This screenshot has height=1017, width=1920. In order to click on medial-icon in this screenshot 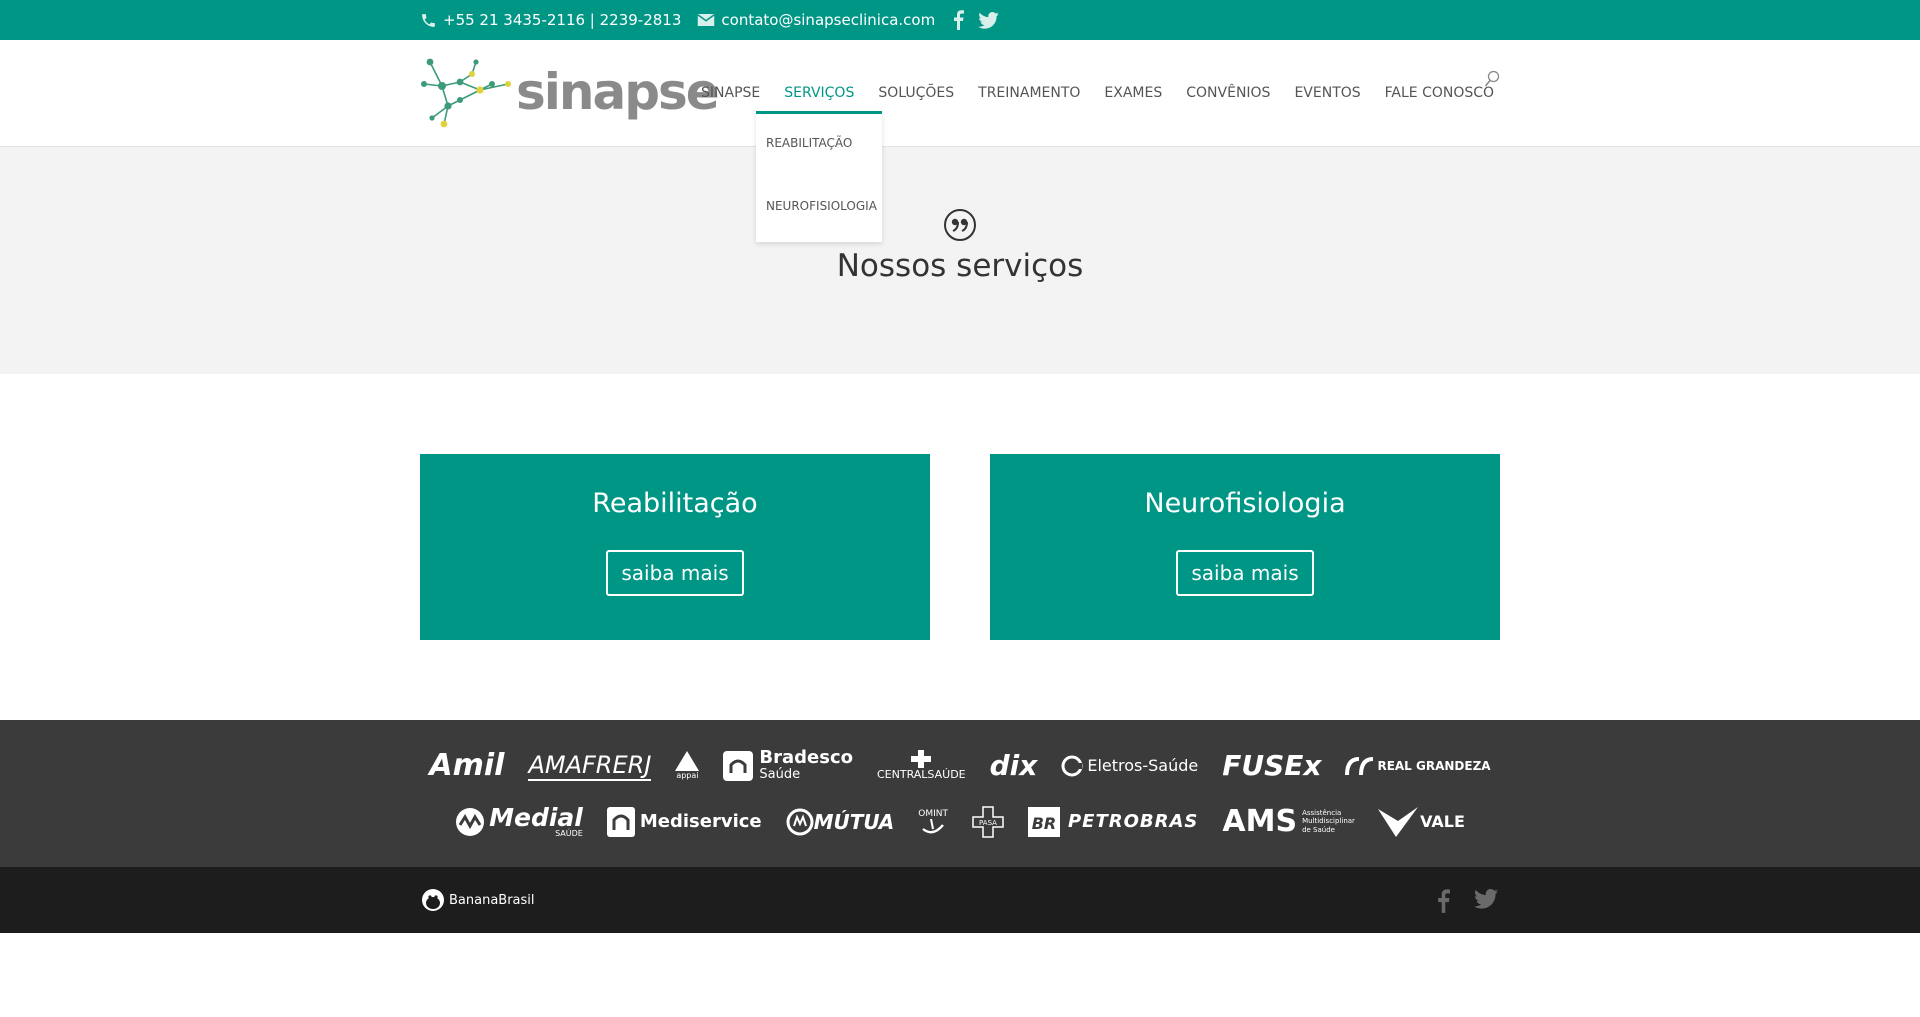, I will do `click(470, 821)`.